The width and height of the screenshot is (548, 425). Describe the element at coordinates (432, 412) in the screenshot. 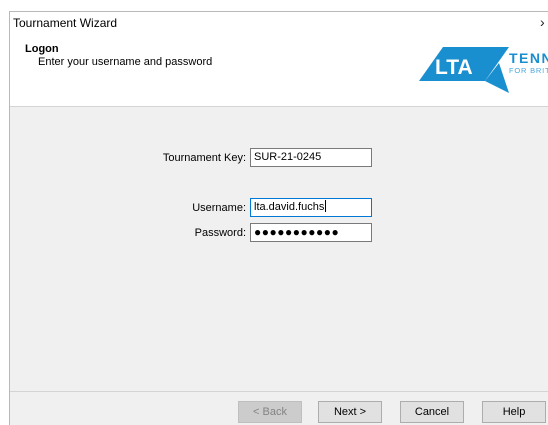

I see `cancel-button: Cancel` at that location.